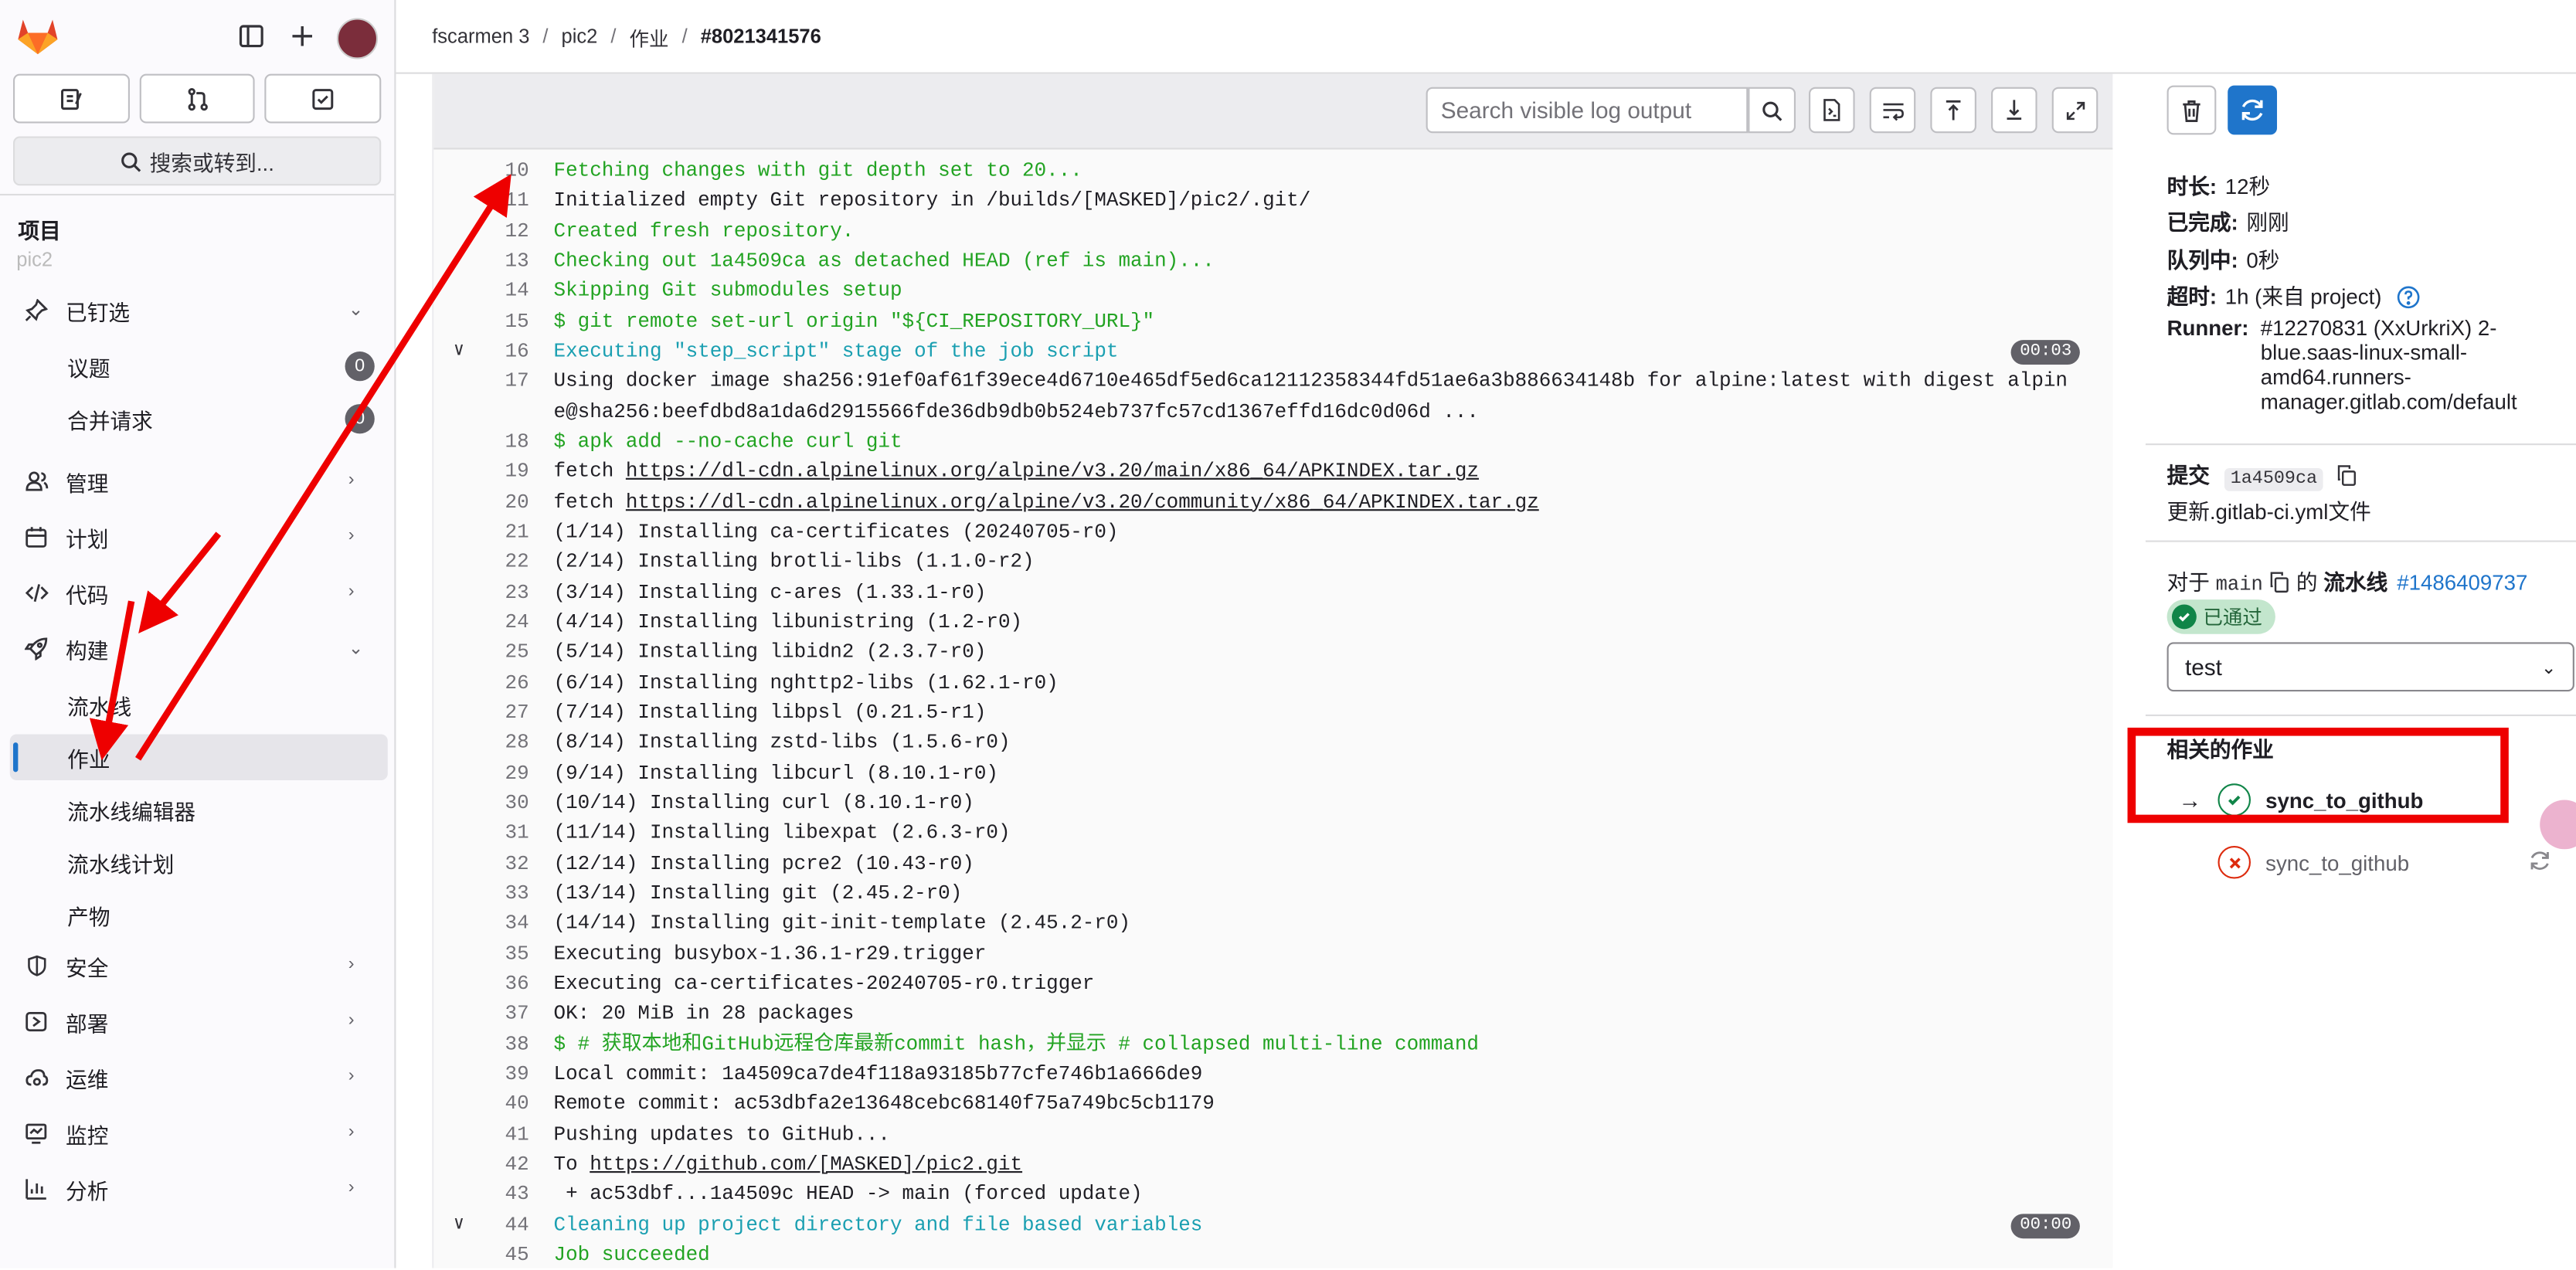 This screenshot has height=1270, width=2576. I want to click on line-number: 41, so click(499, 1134).